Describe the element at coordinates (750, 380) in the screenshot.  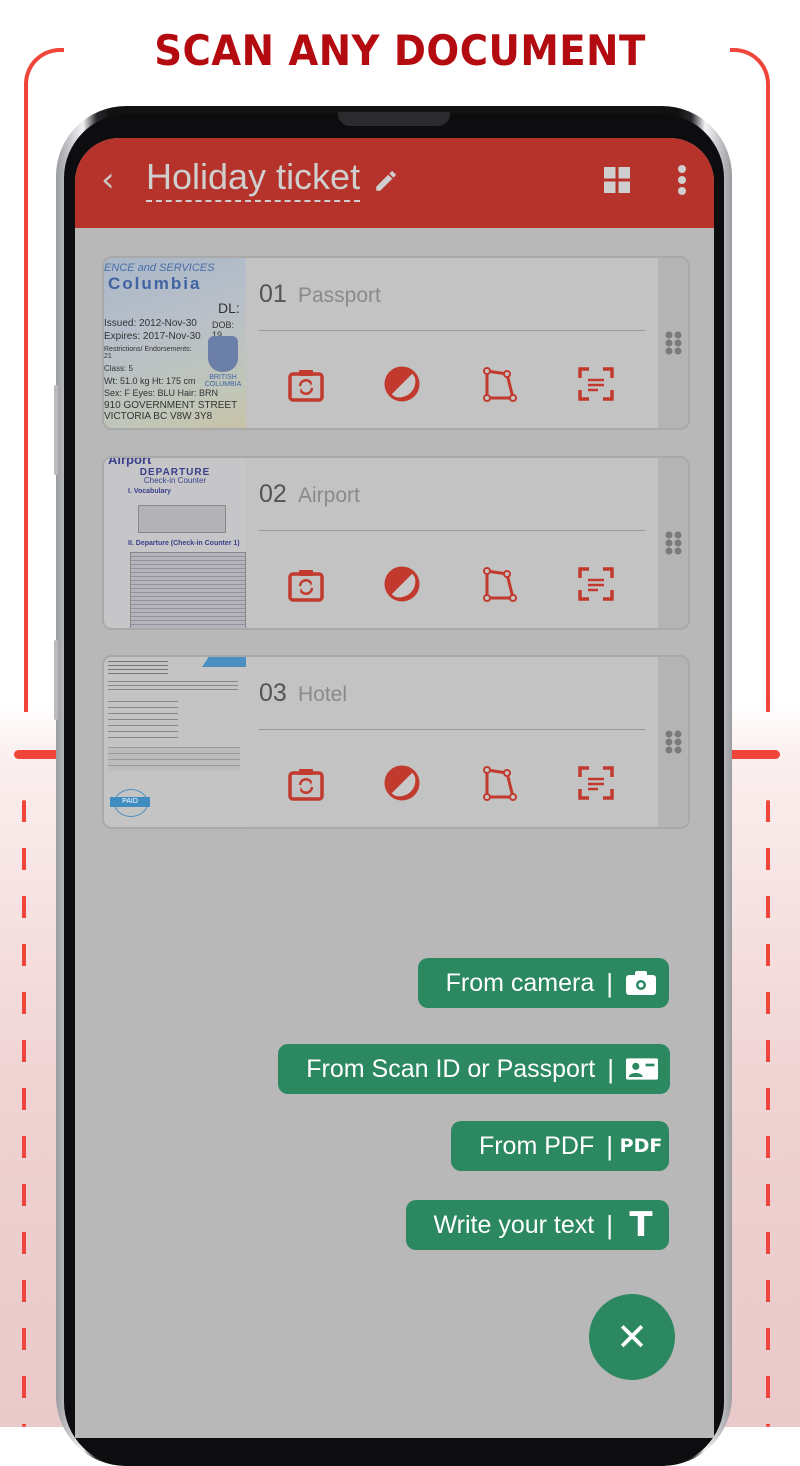
I see `frame-bracket-right` at that location.